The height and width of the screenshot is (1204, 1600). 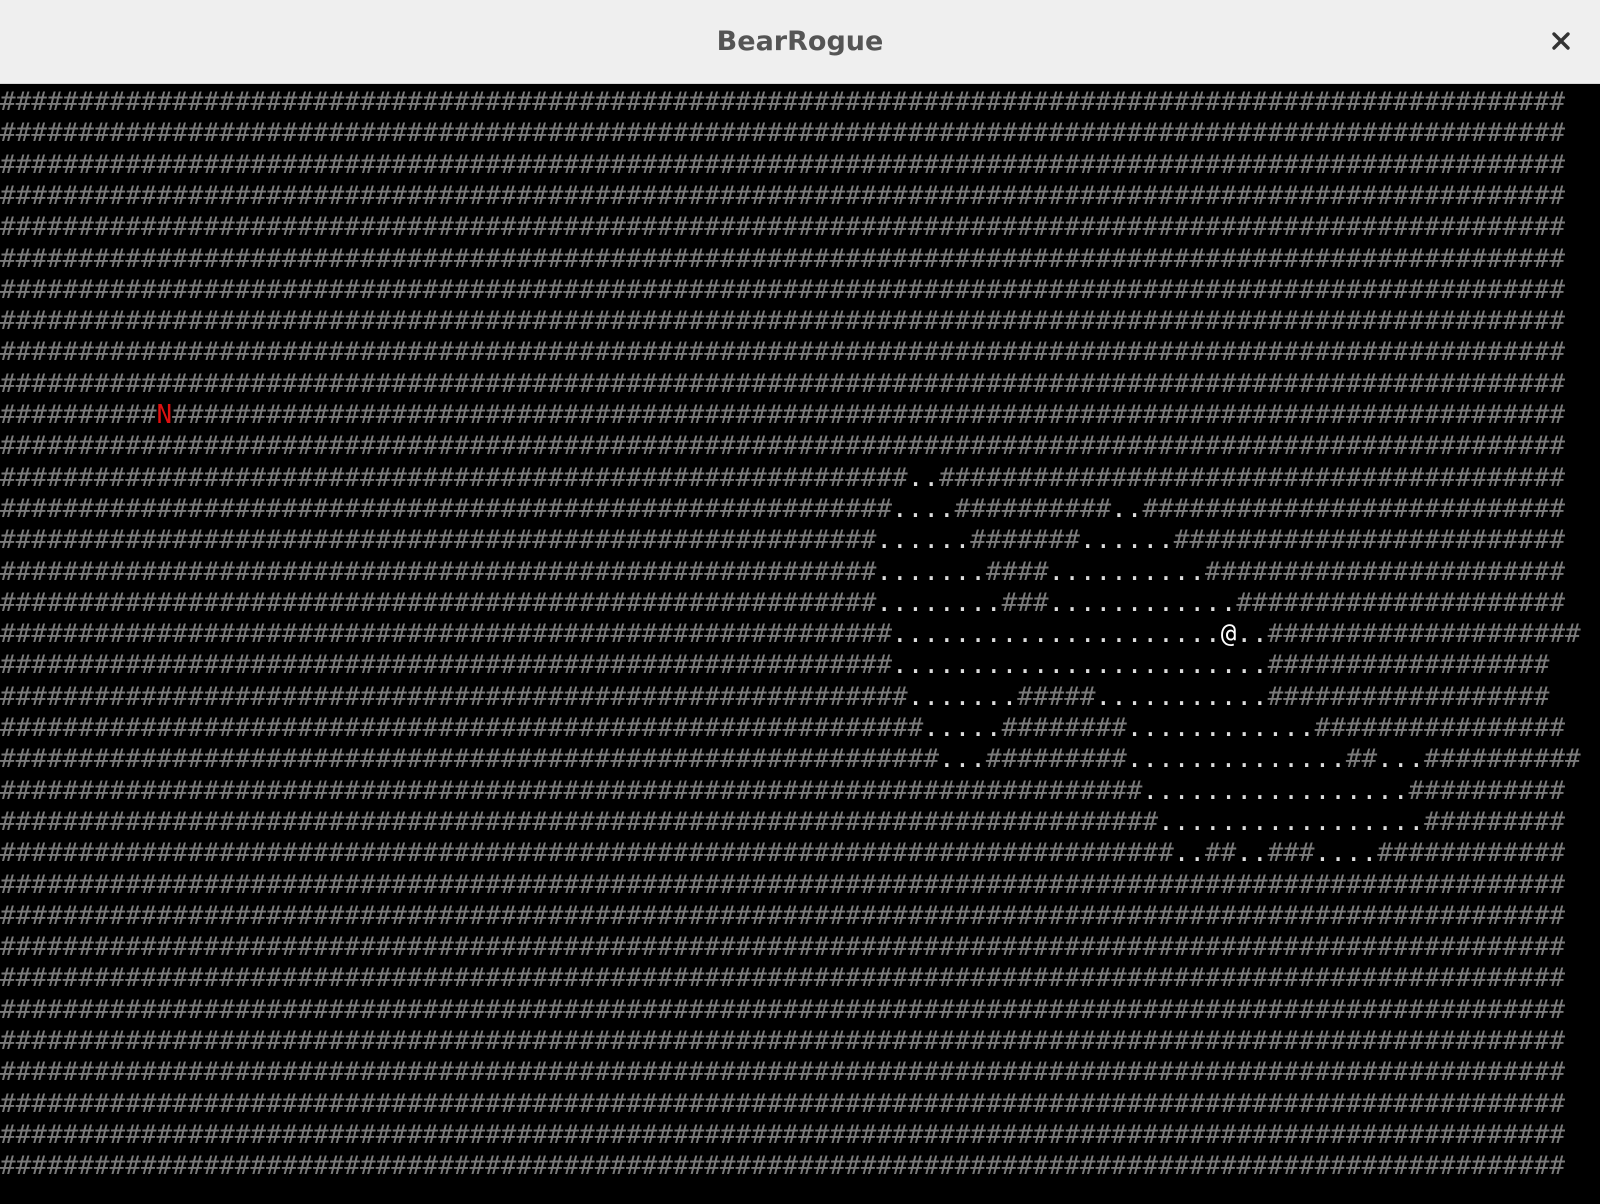 What do you see at coordinates (1369, 540) in the screenshot?
I see `wall-tiles: #########################` at bounding box center [1369, 540].